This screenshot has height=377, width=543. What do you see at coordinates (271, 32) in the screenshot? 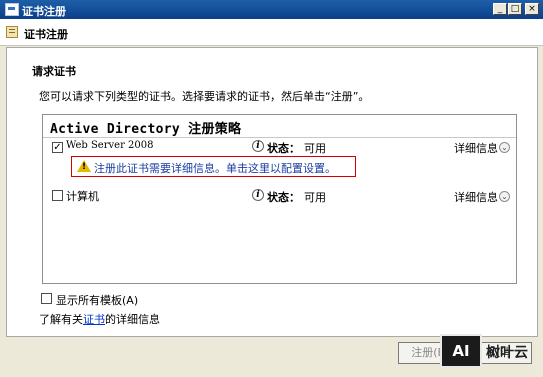
I see `wizard-header: 证书注册` at bounding box center [271, 32].